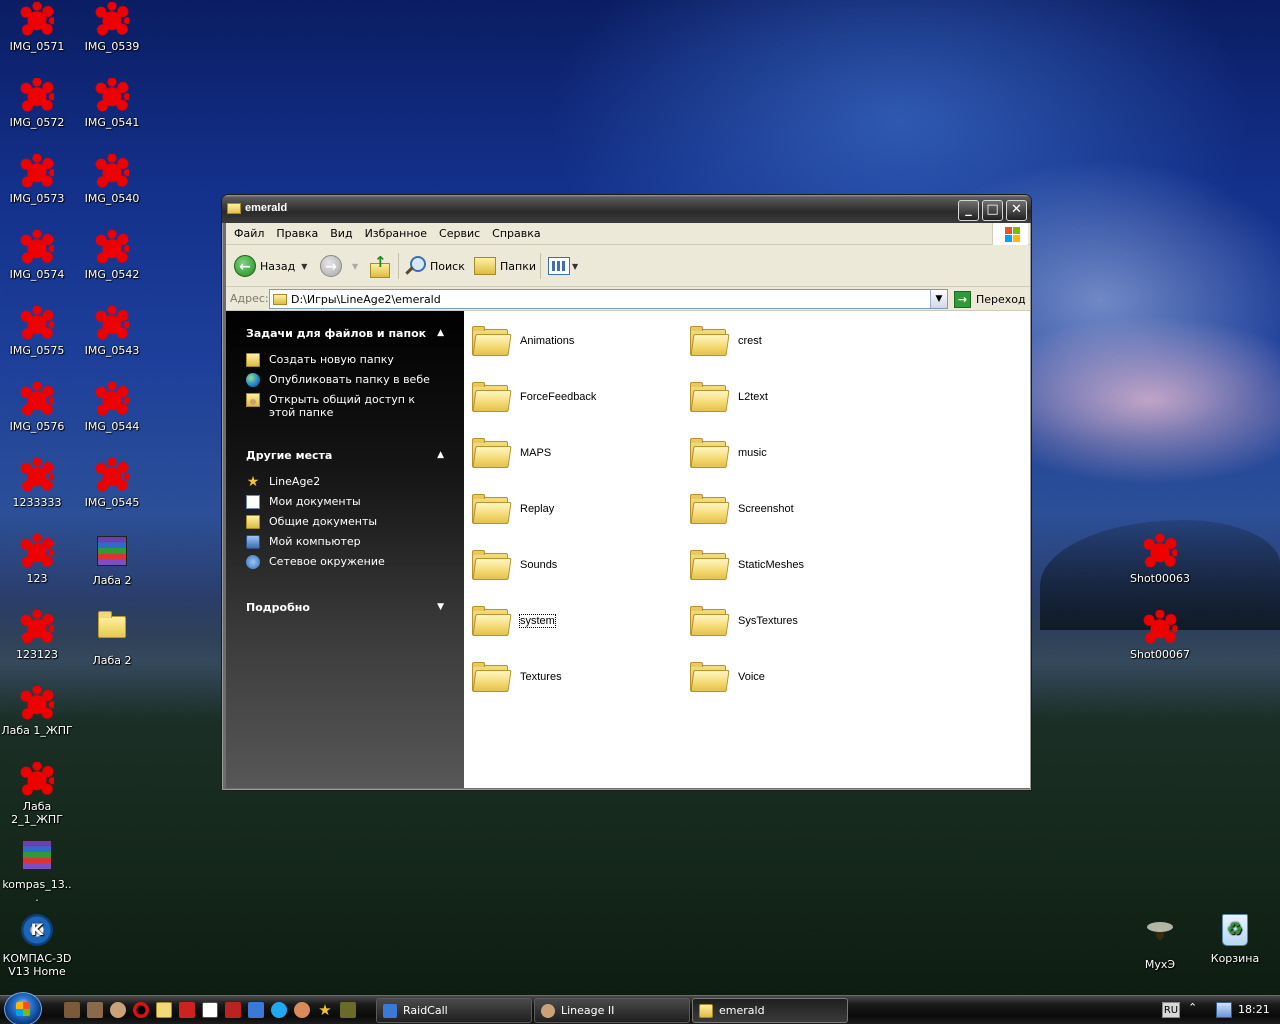 This screenshot has height=1024, width=1280. Describe the element at coordinates (346, 542) in the screenshot. I see `place-my-computer: Мой компьютер` at that location.